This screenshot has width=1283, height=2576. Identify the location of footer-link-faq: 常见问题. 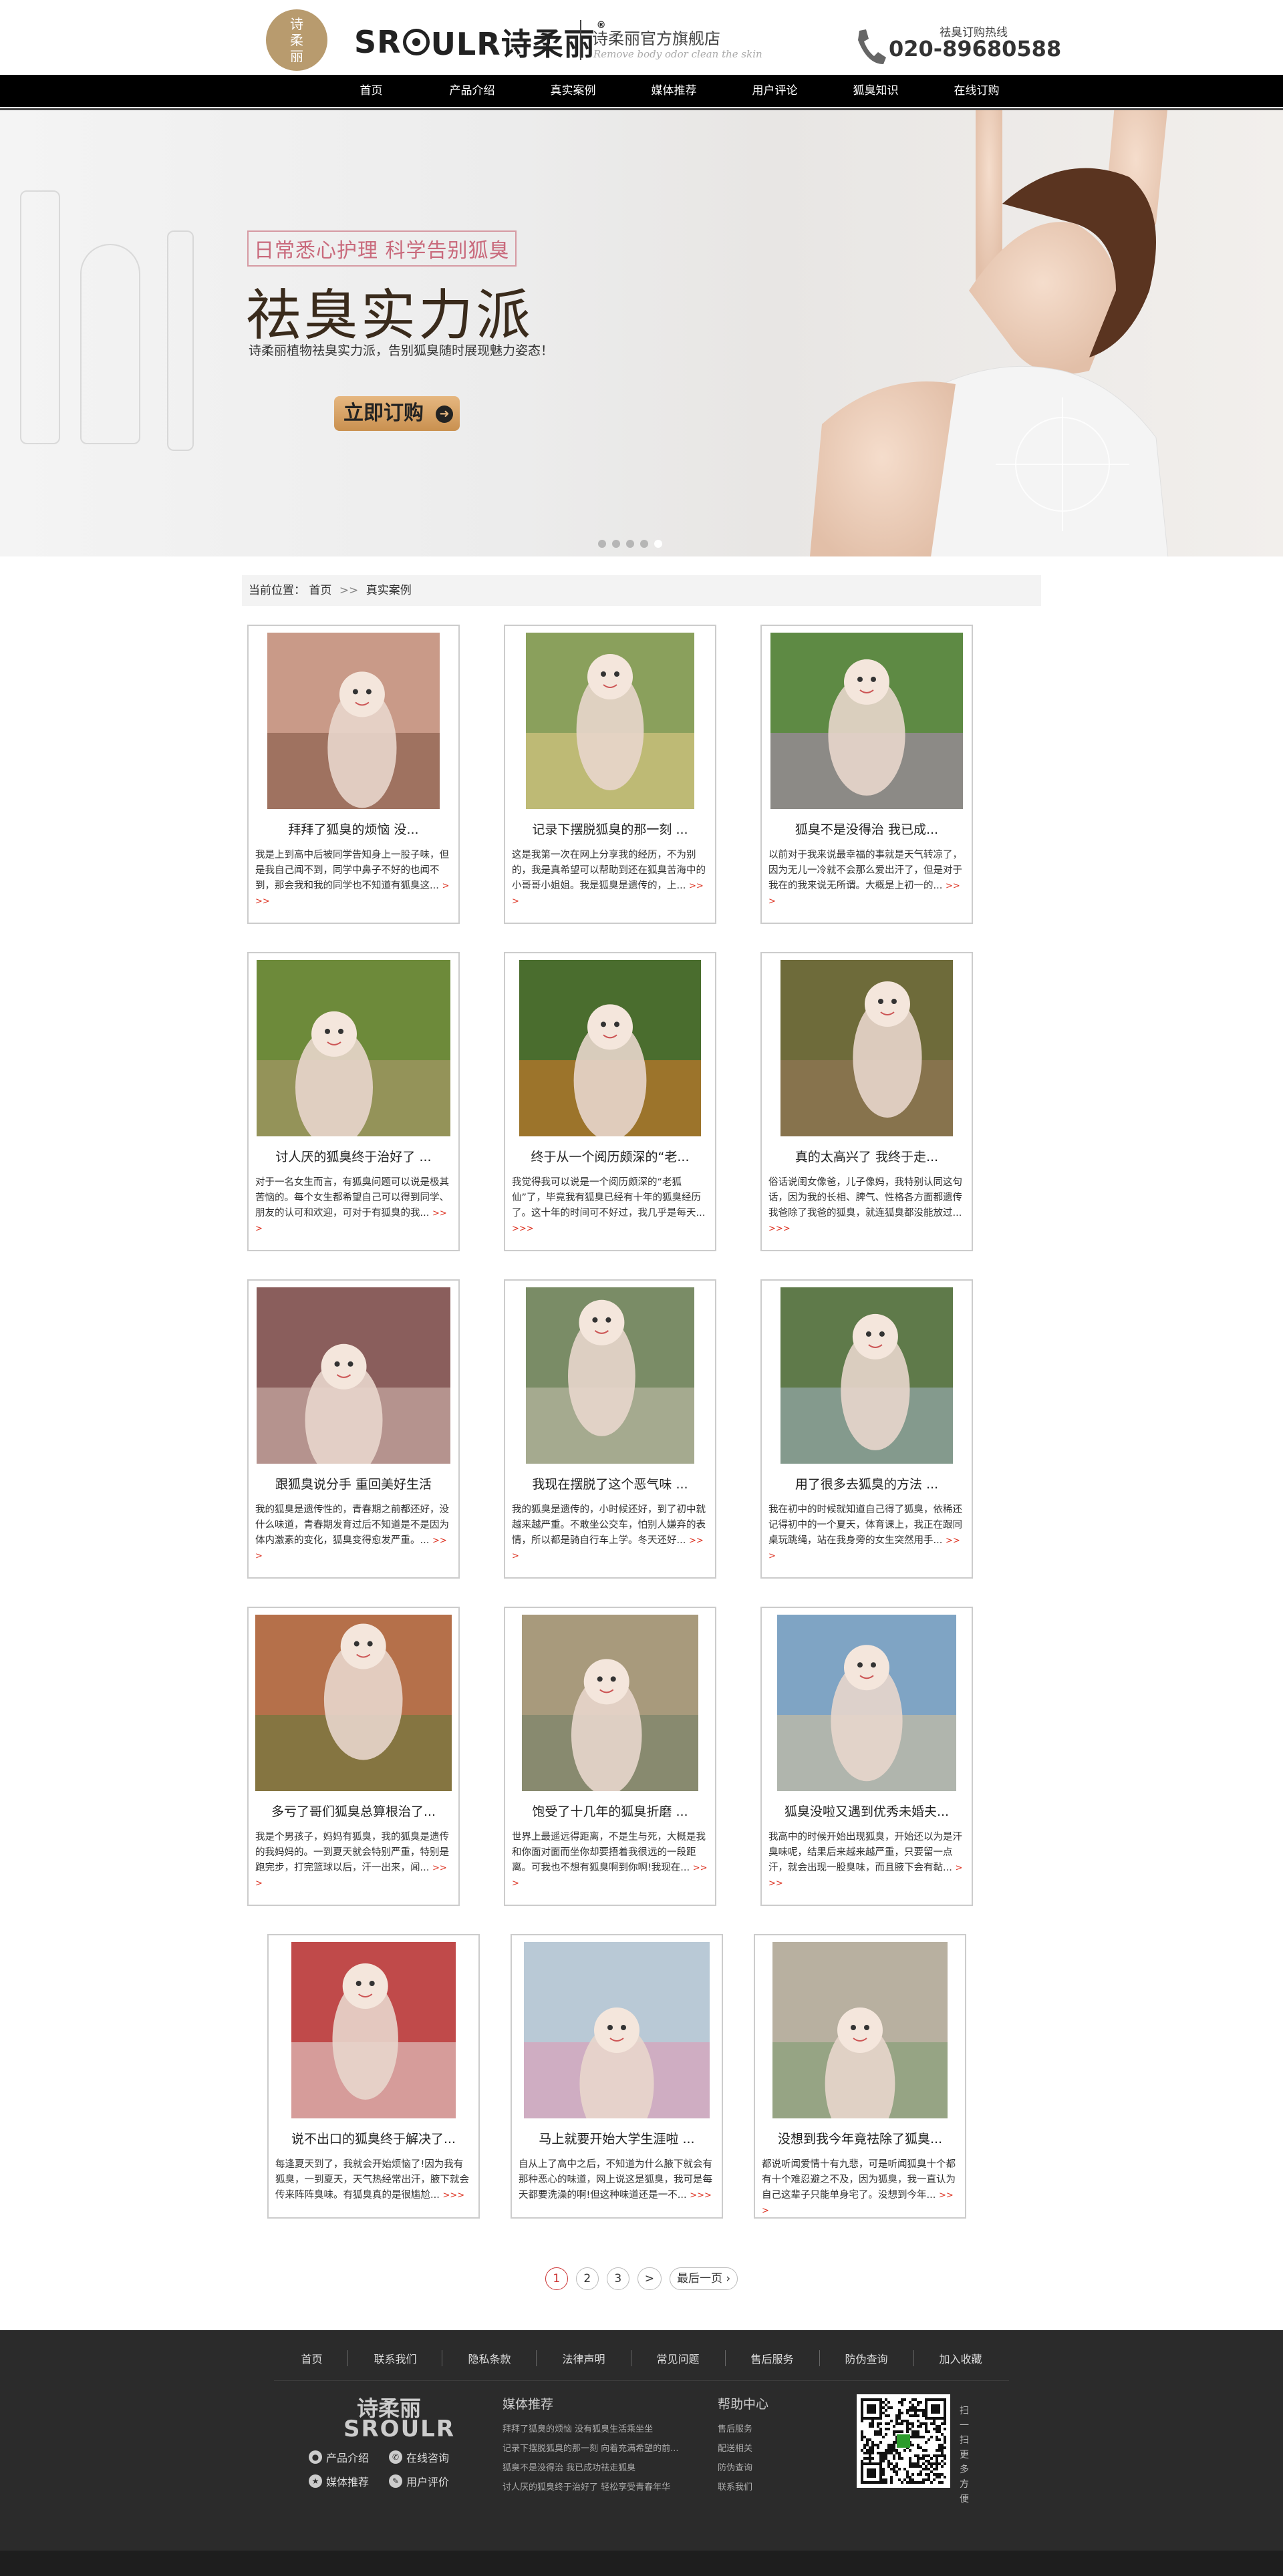
(678, 2358).